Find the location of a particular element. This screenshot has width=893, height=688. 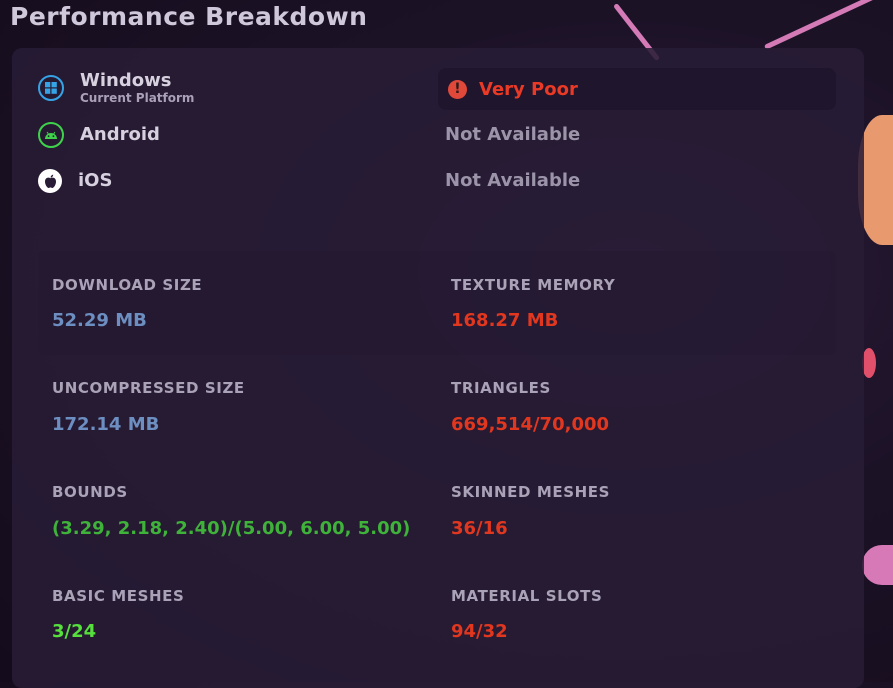

platform-row-android: Android is located at coordinates (99, 135).